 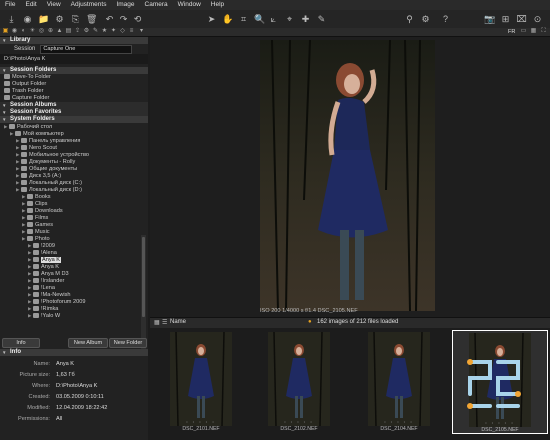 What do you see at coordinates (178, 322) in the screenshot?
I see `sort-select: Name` at bounding box center [178, 322].